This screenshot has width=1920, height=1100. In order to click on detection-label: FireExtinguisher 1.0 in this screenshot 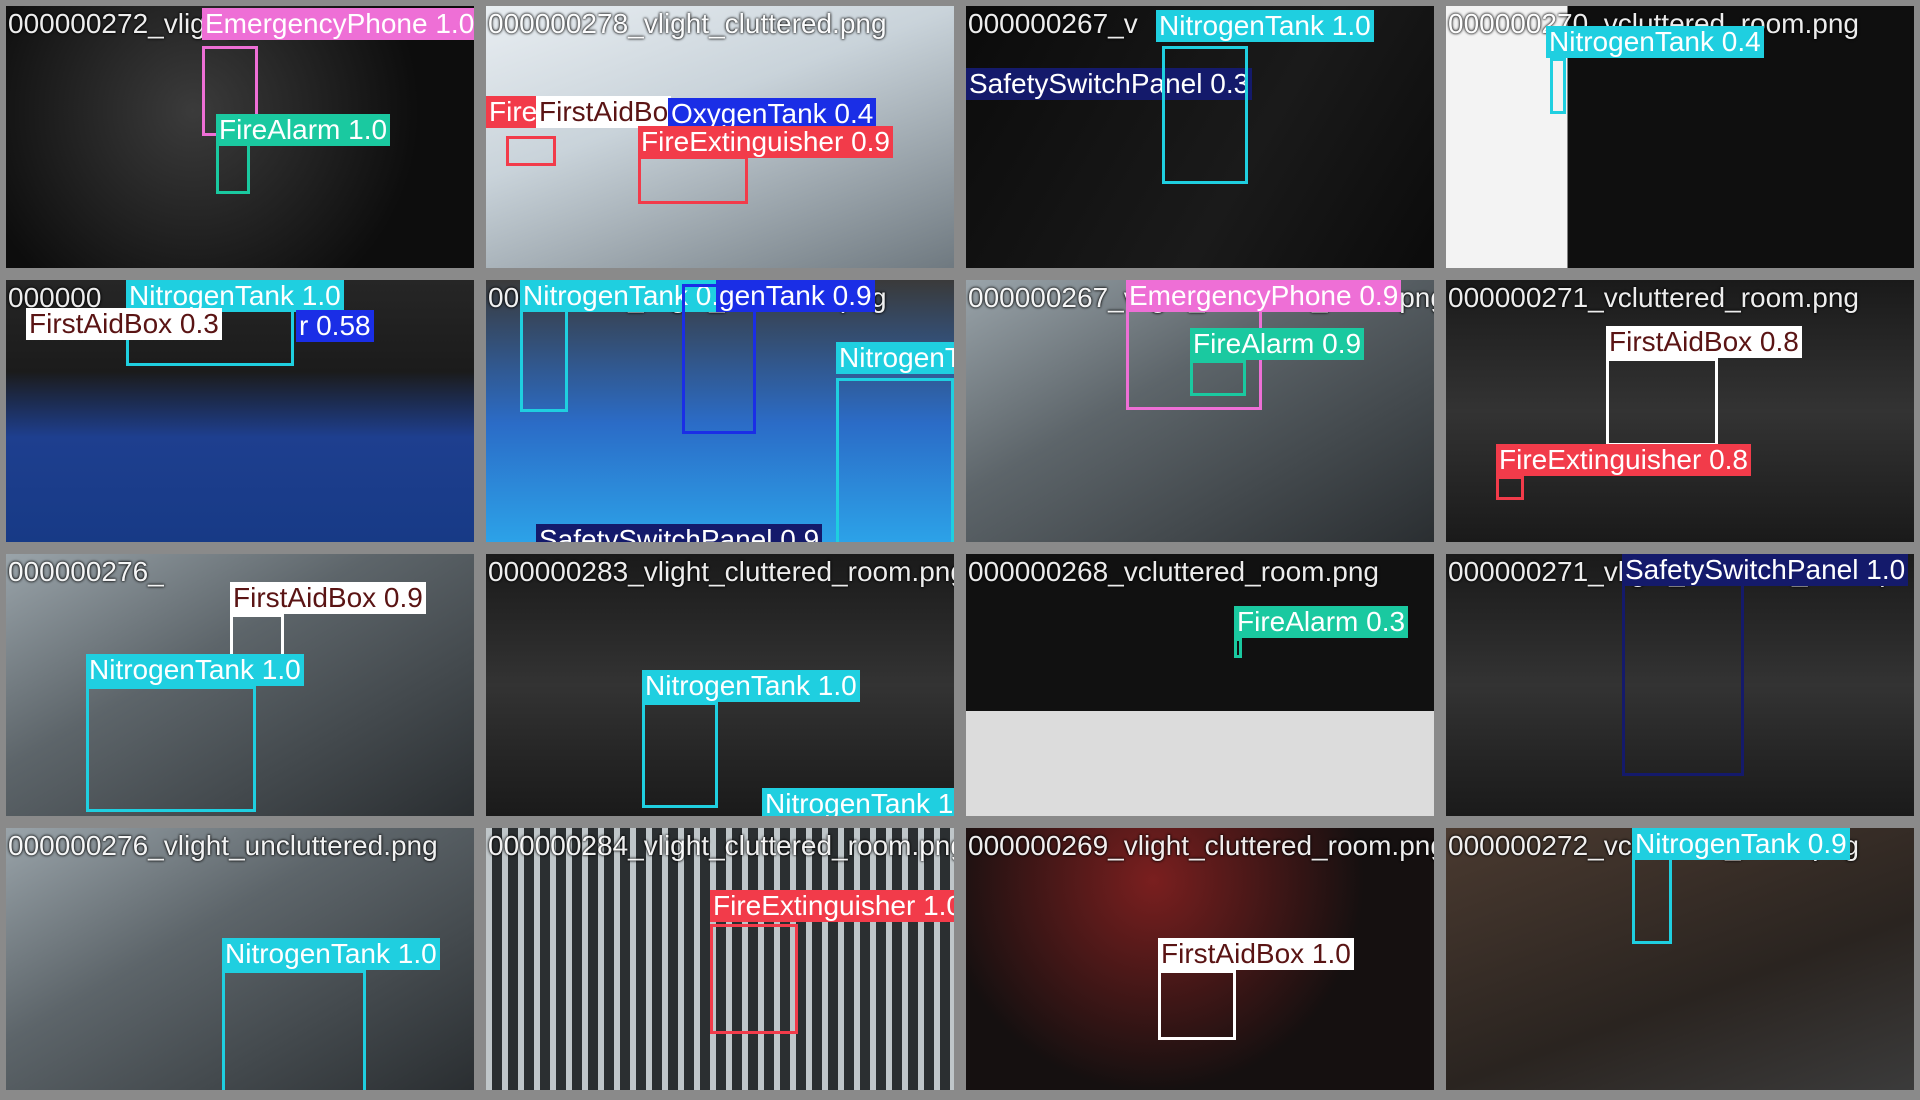, I will do `click(832, 906)`.